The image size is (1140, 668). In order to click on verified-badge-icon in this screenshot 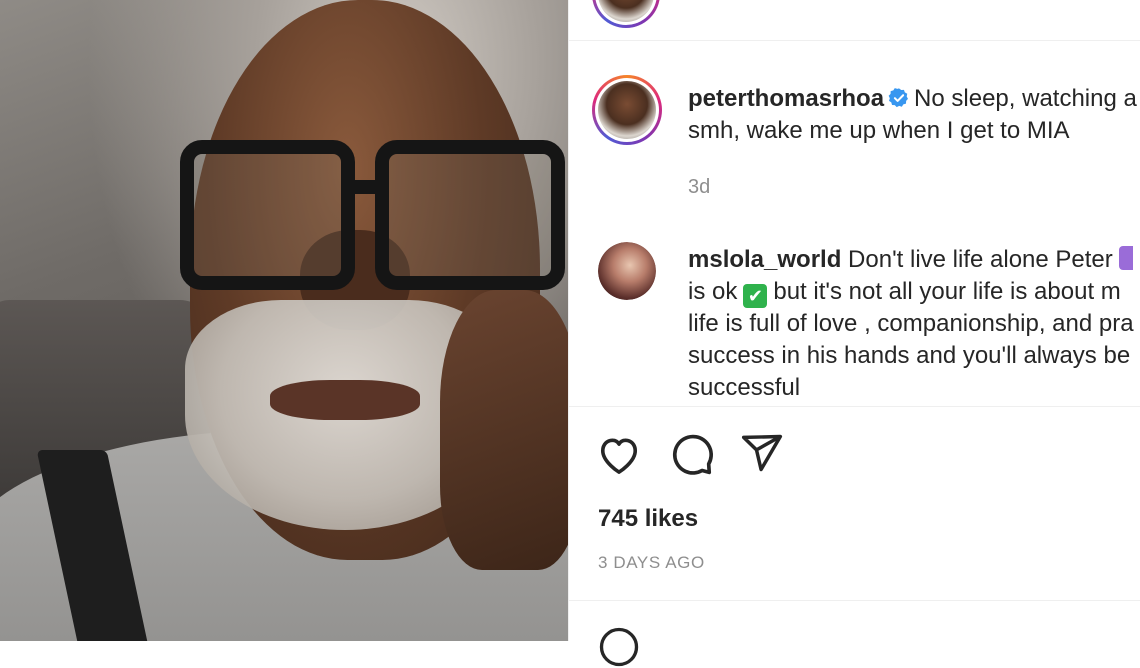, I will do `click(898, 98)`.